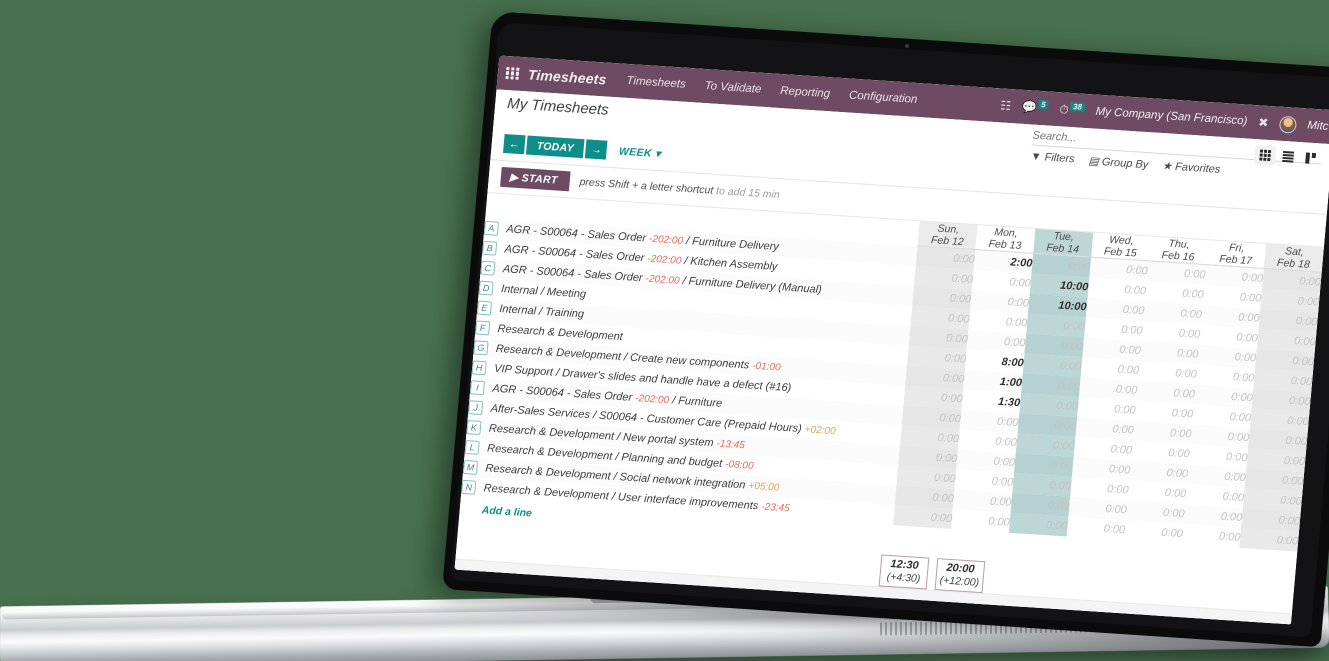 The height and width of the screenshot is (661, 1329). Describe the element at coordinates (1311, 158) in the screenshot. I see `kanban-view-icon` at that location.